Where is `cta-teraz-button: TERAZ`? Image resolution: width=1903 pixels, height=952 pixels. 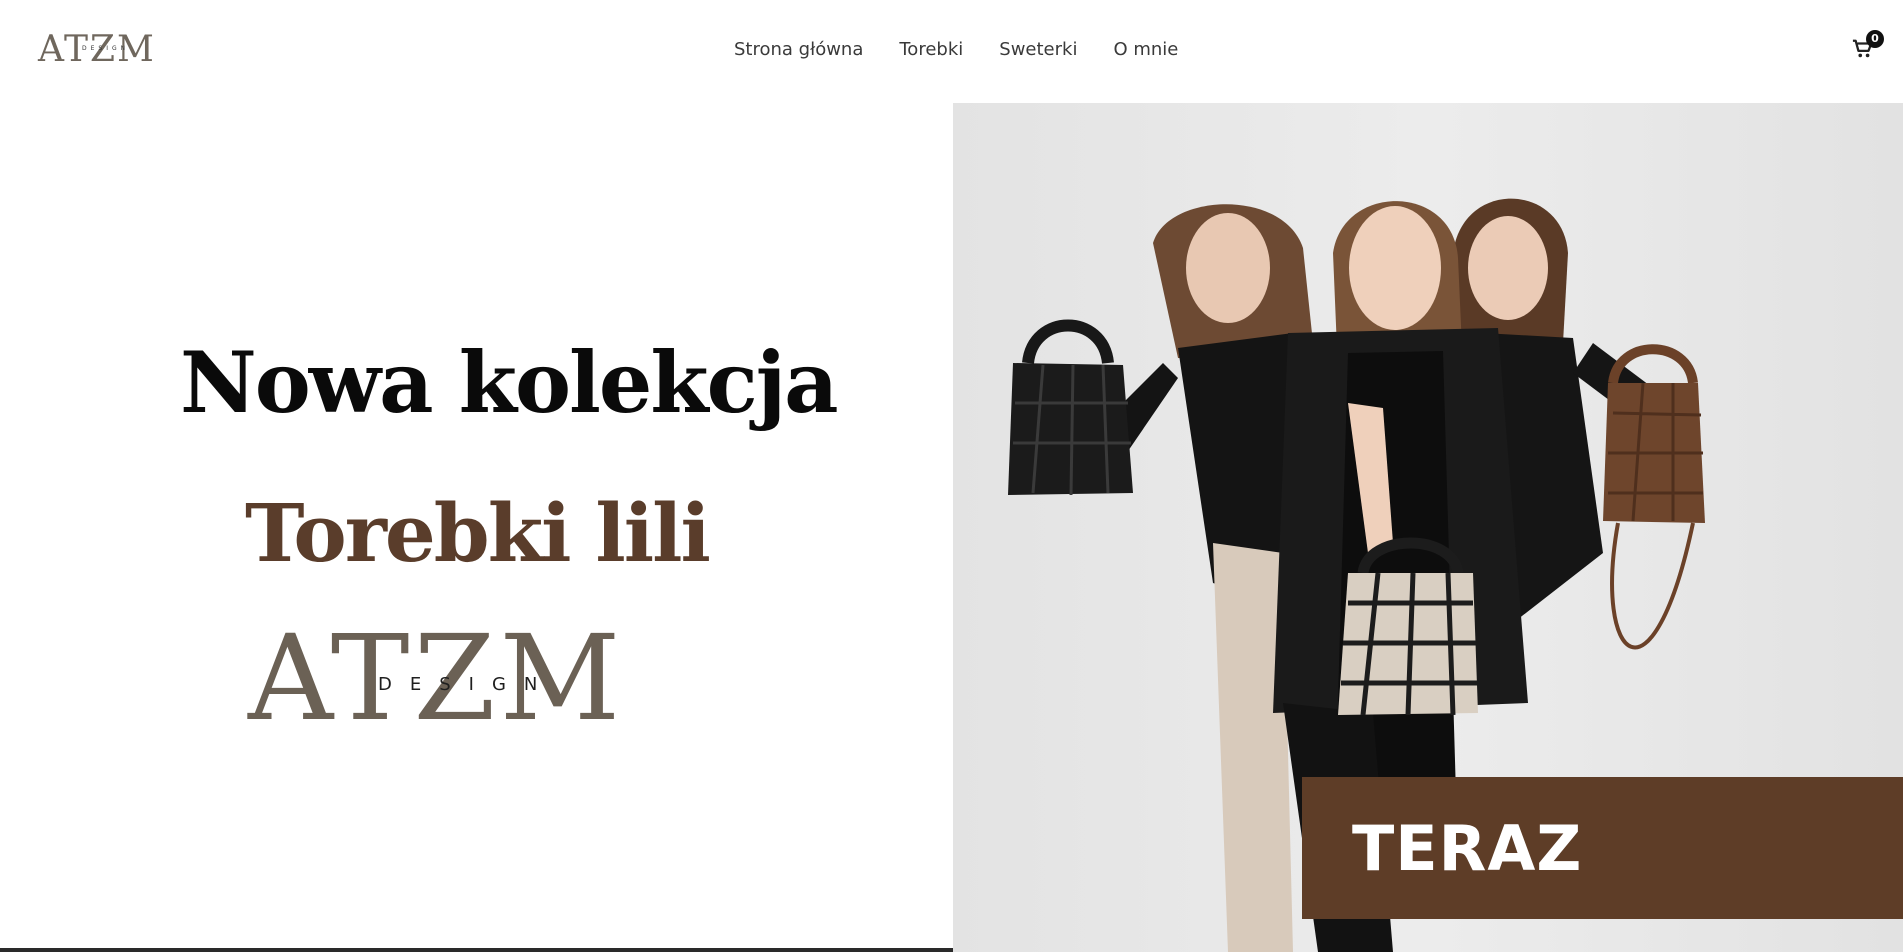
cta-teraz-button: TERAZ is located at coordinates (1602, 848).